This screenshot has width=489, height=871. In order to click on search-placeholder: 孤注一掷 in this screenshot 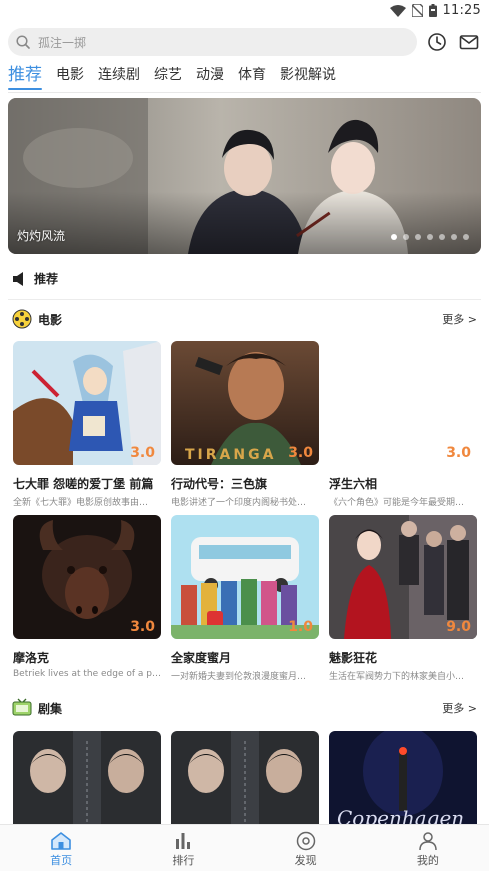, I will do `click(62, 42)`.